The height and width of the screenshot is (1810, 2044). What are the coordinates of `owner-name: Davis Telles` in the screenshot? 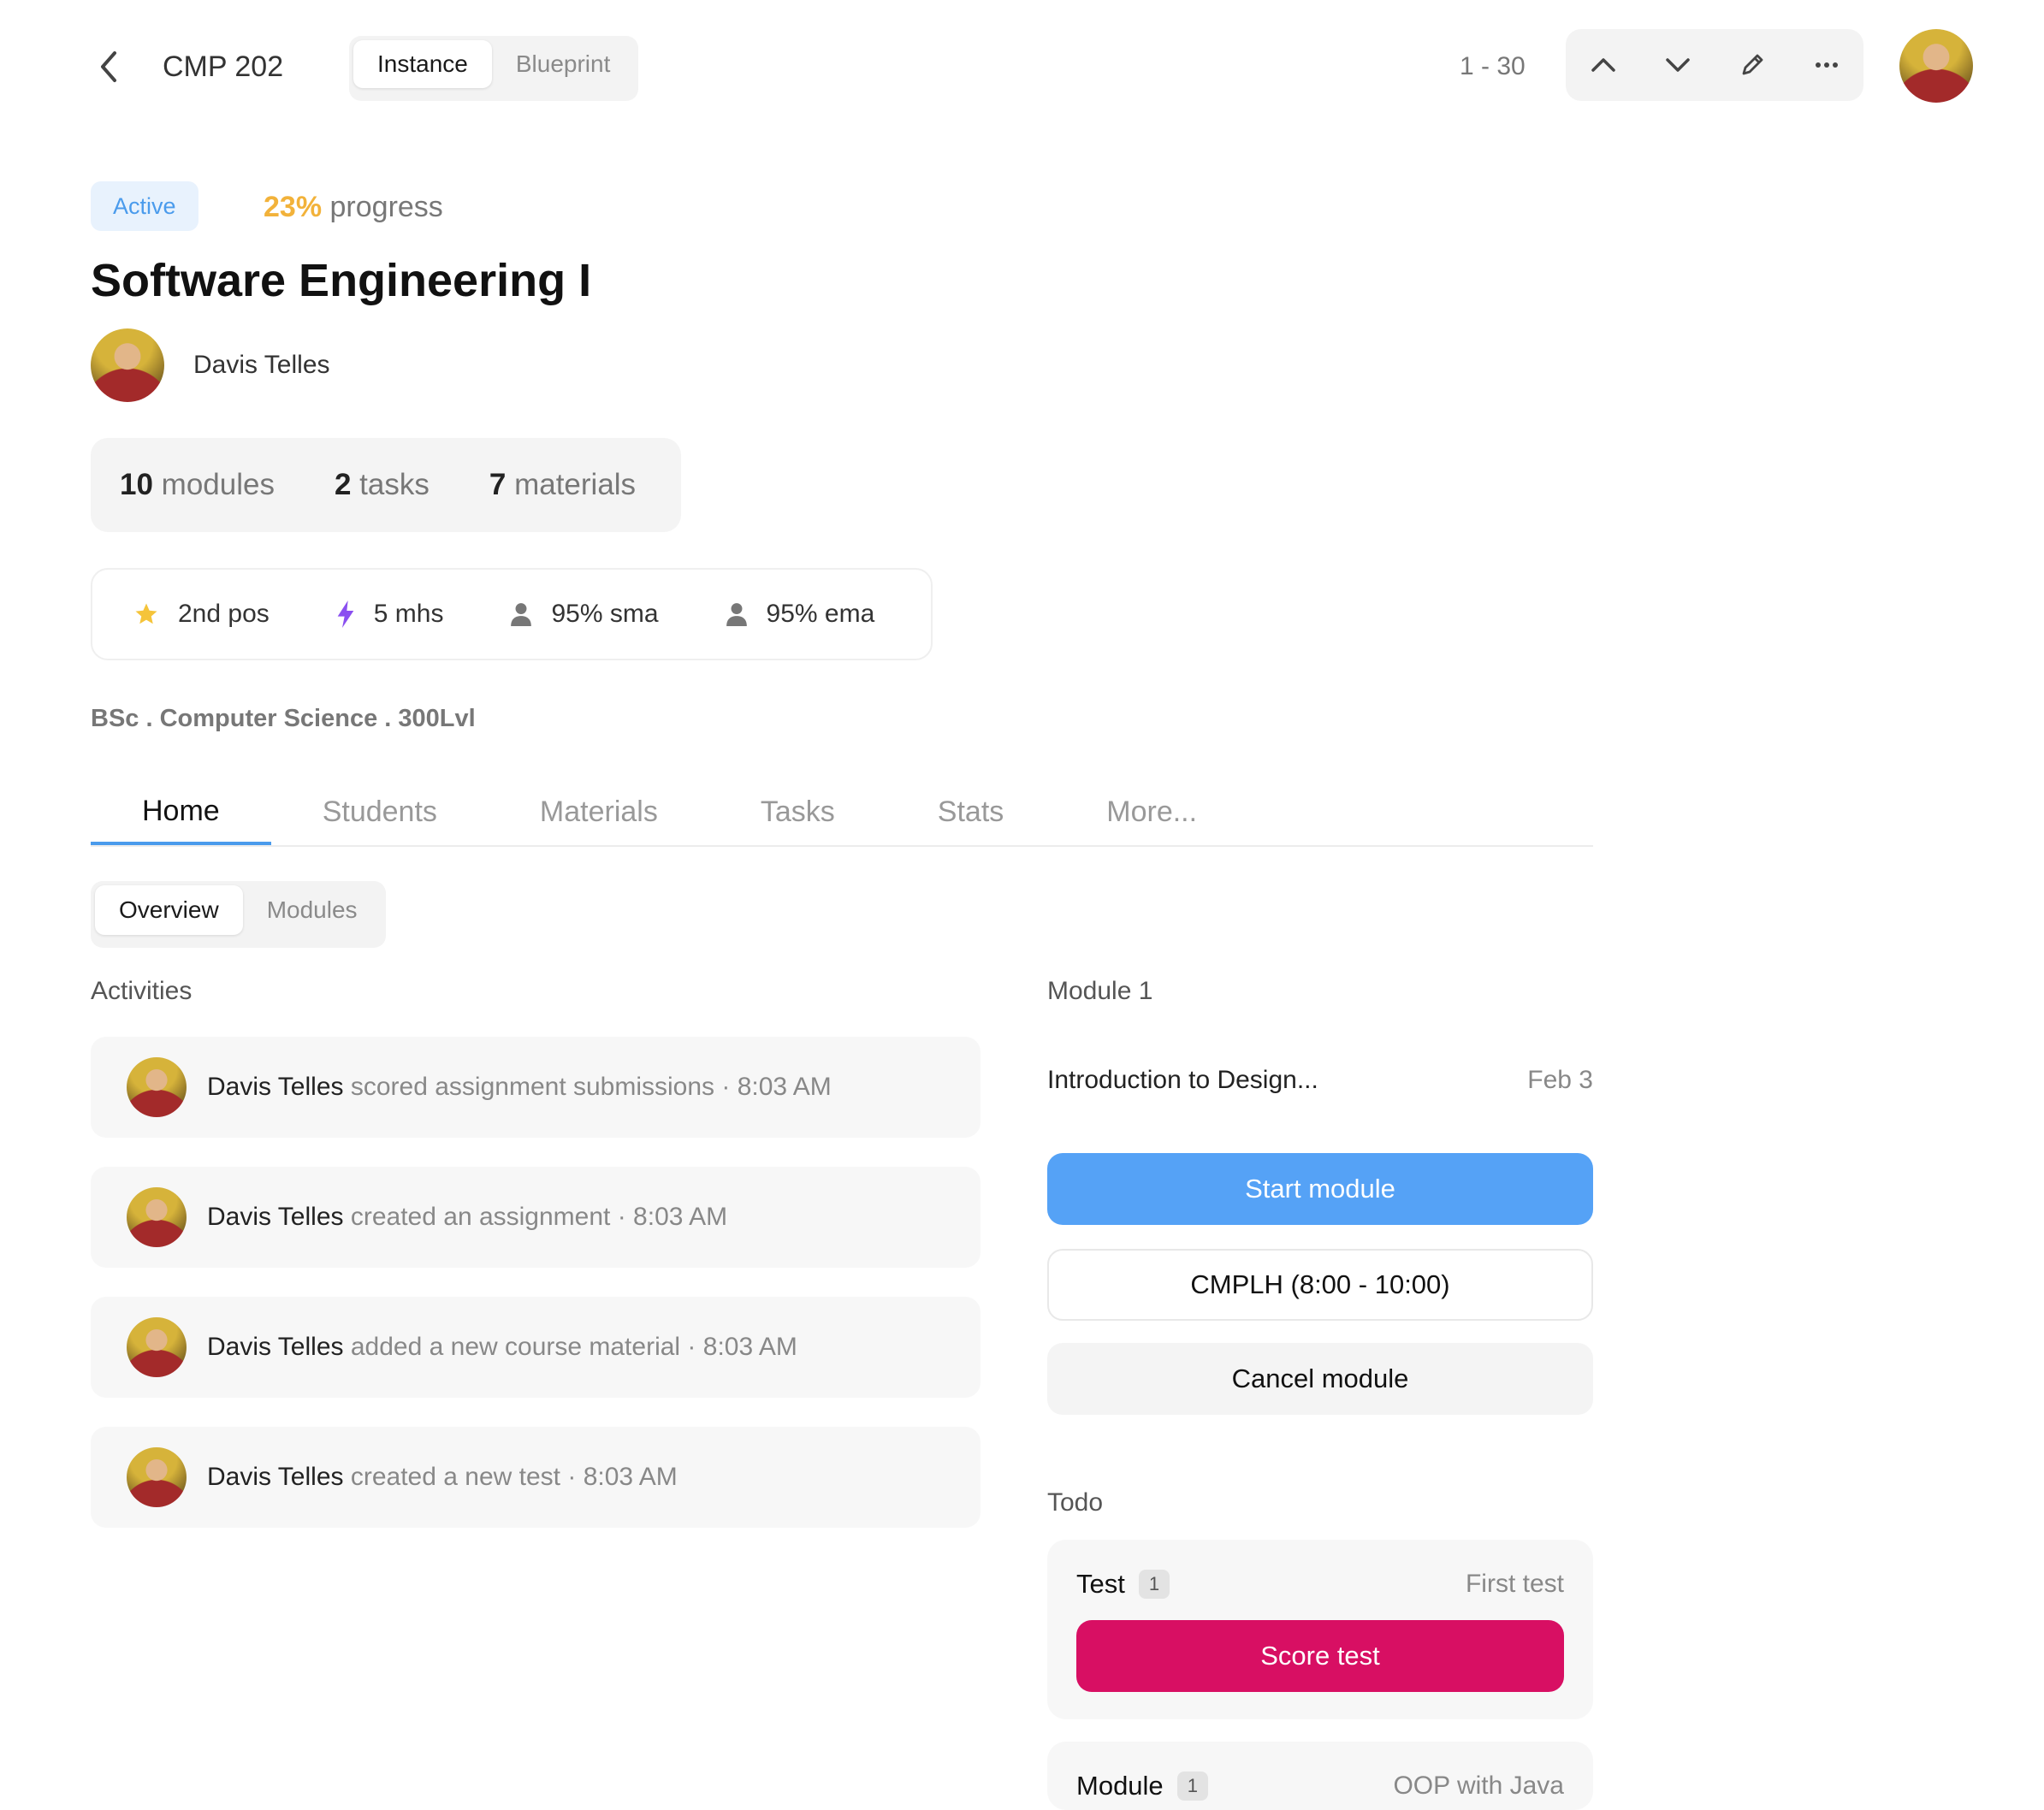 It's located at (261, 365).